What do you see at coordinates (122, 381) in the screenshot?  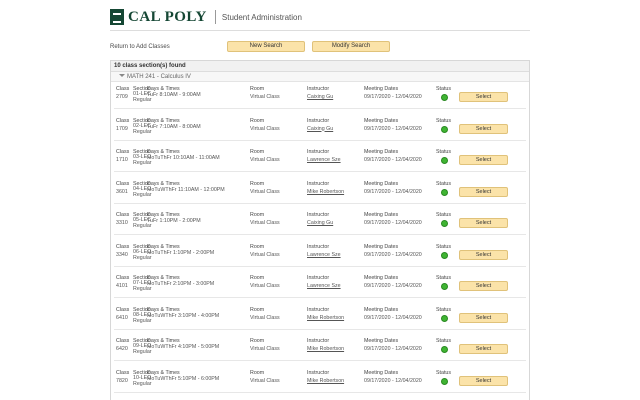 I see `class-number: 7820` at bounding box center [122, 381].